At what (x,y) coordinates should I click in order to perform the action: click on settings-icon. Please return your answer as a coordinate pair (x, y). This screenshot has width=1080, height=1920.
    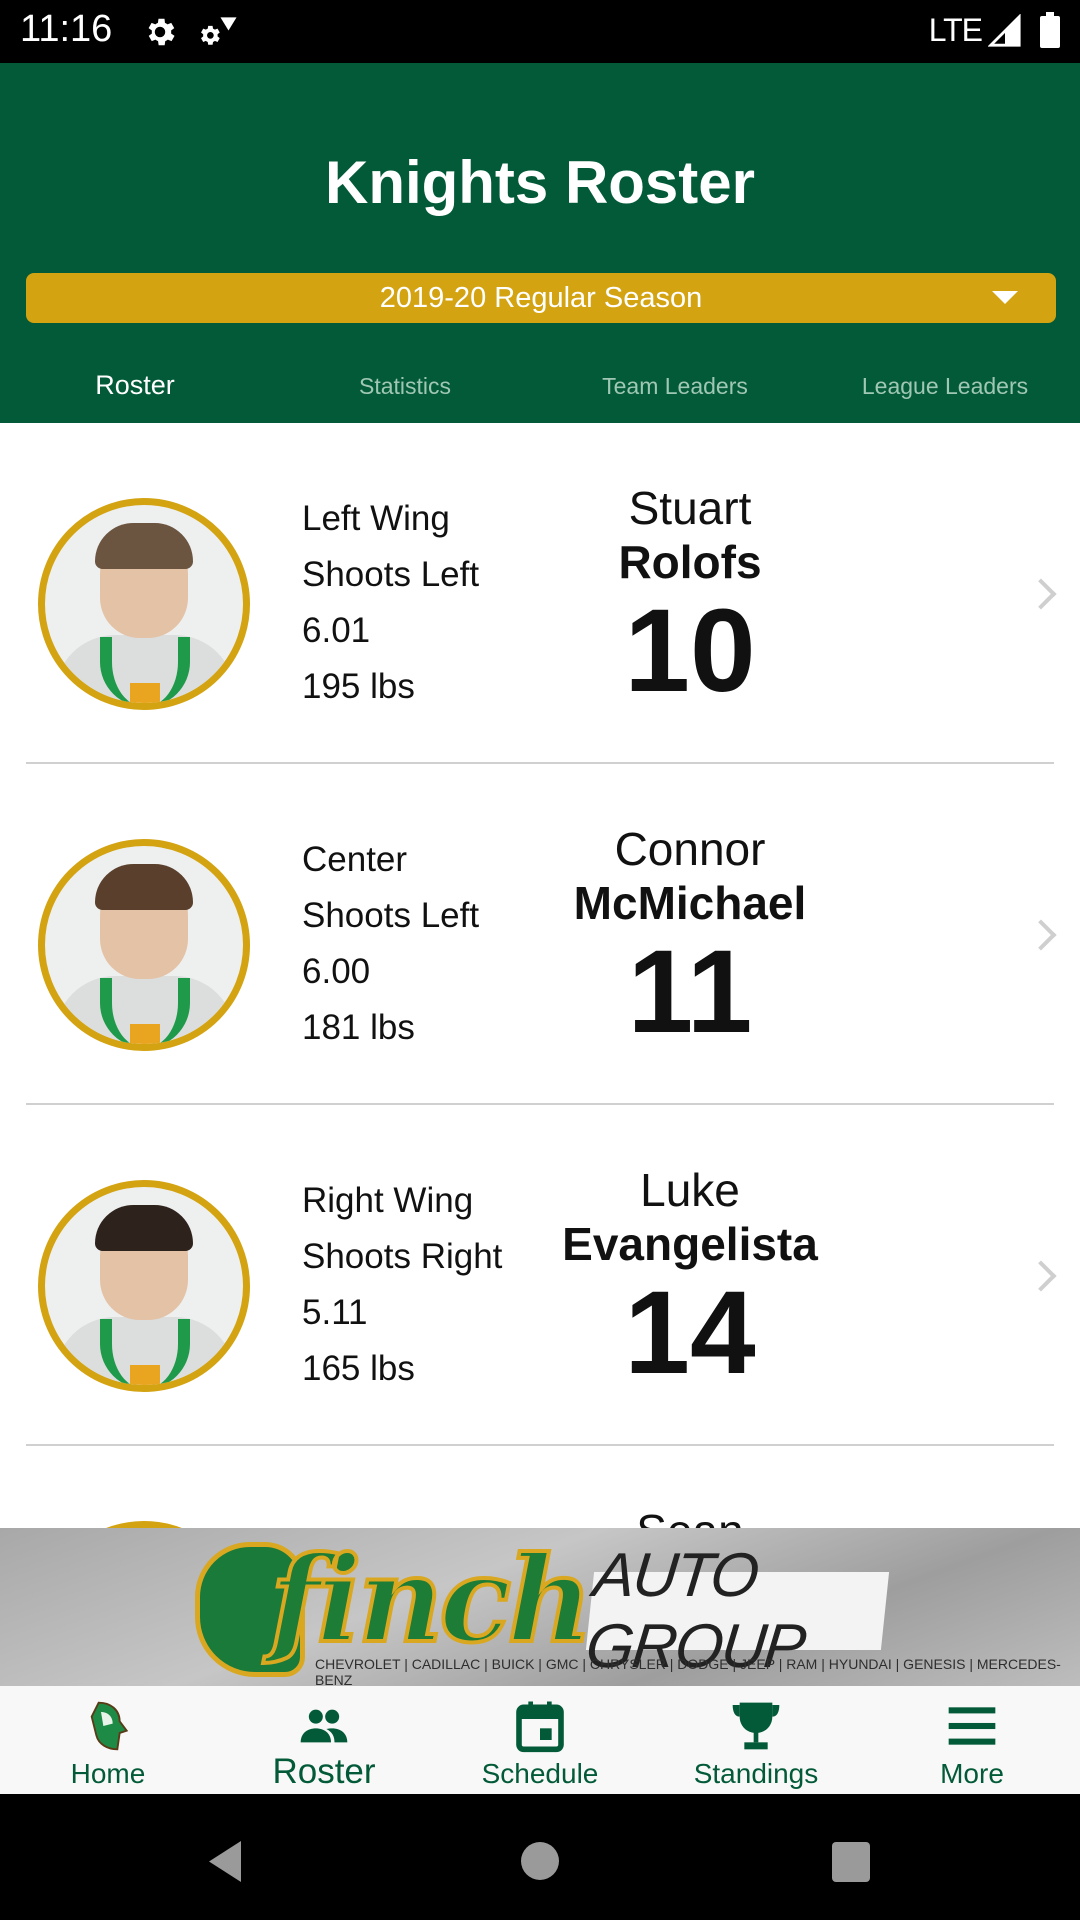
    Looking at the image, I should click on (161, 32).